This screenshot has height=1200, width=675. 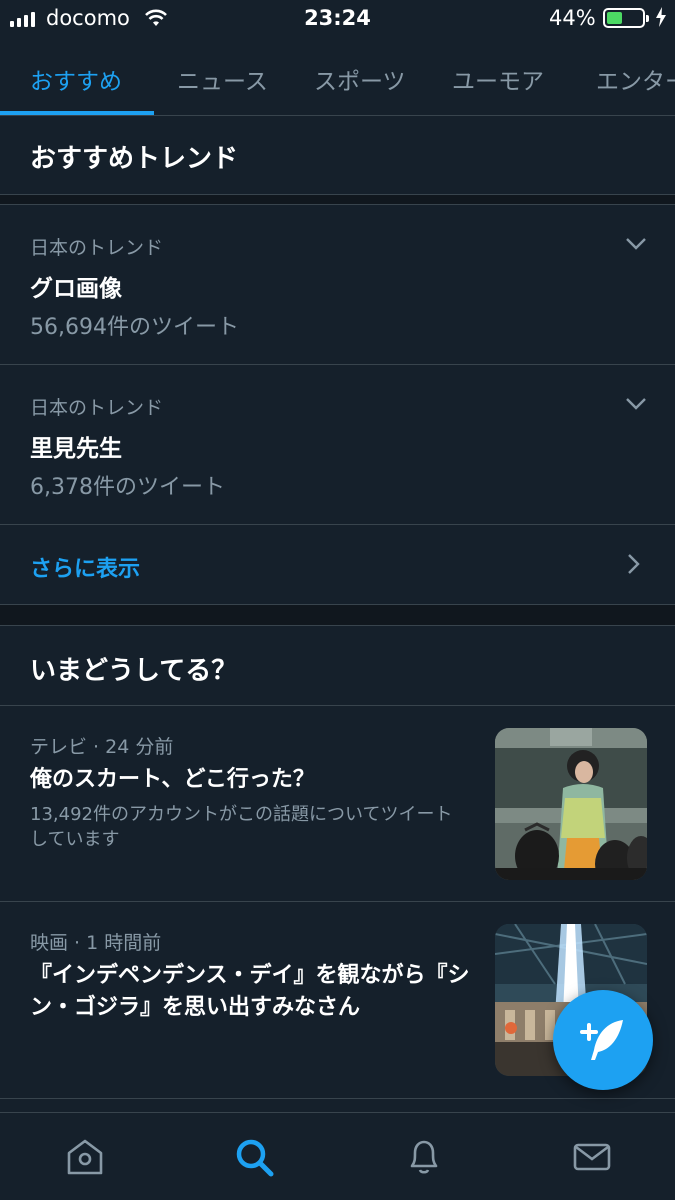 What do you see at coordinates (76, 449) in the screenshot?
I see `trend-name: 里見先生` at bounding box center [76, 449].